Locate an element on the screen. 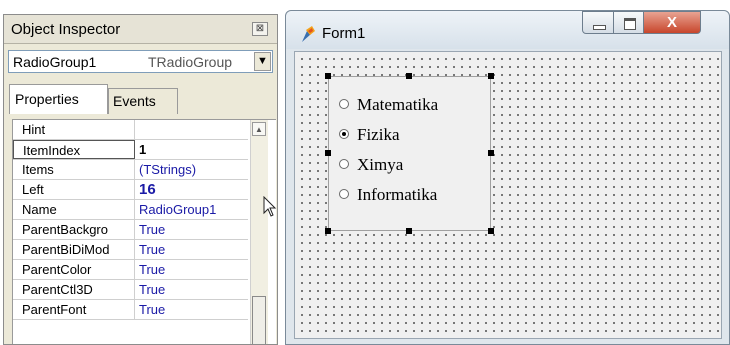 Image resolution: width=730 pixels, height=345 pixels. radio-group: Matematika Fizika Ximya Informatika is located at coordinates (409, 153).